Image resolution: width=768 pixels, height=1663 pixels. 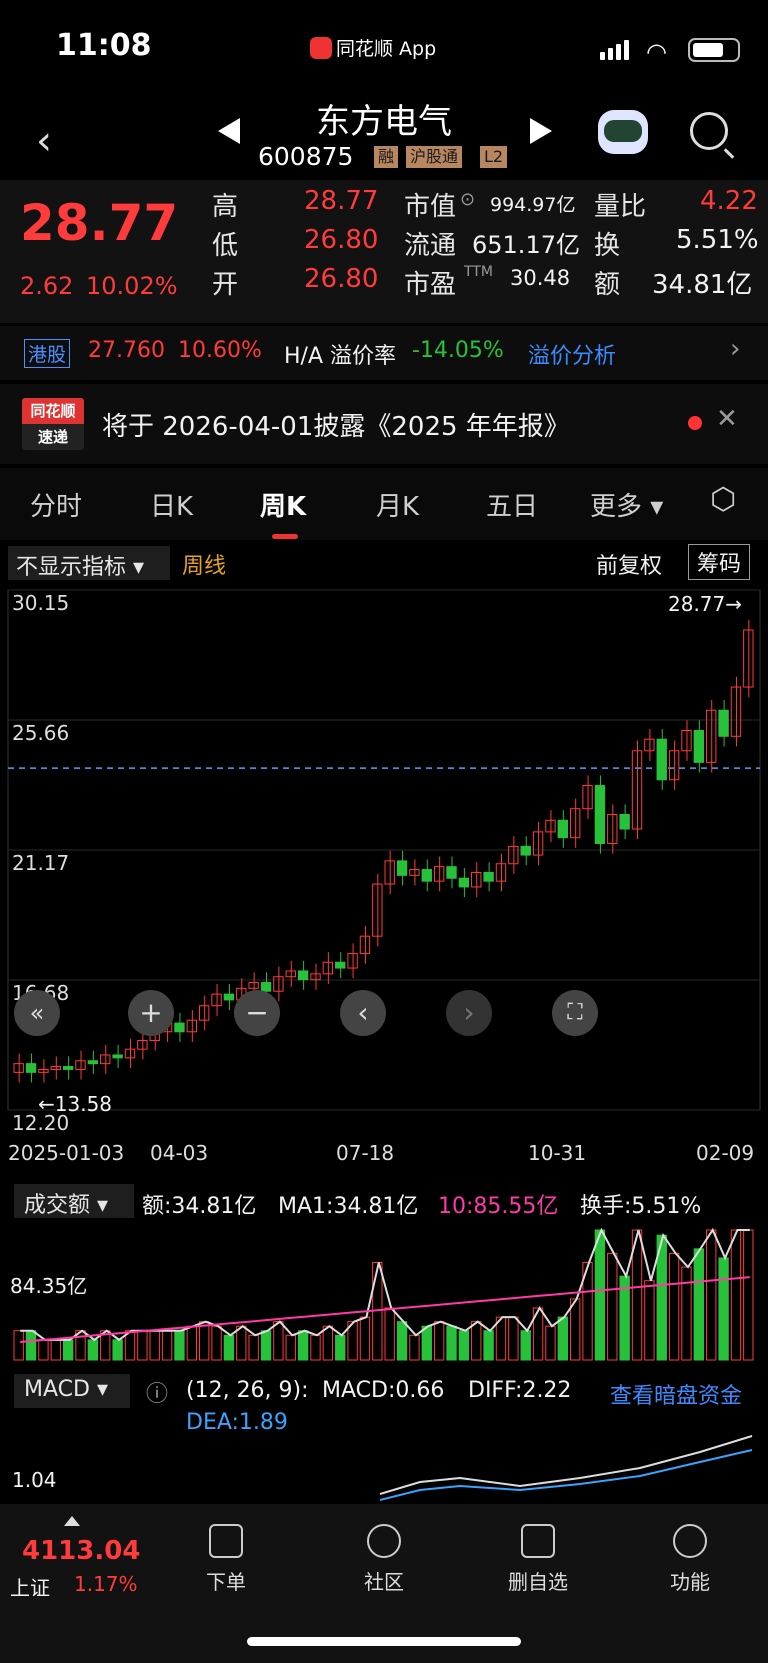 What do you see at coordinates (363, 1013) in the screenshot?
I see `scroll-left-icon: ‹` at bounding box center [363, 1013].